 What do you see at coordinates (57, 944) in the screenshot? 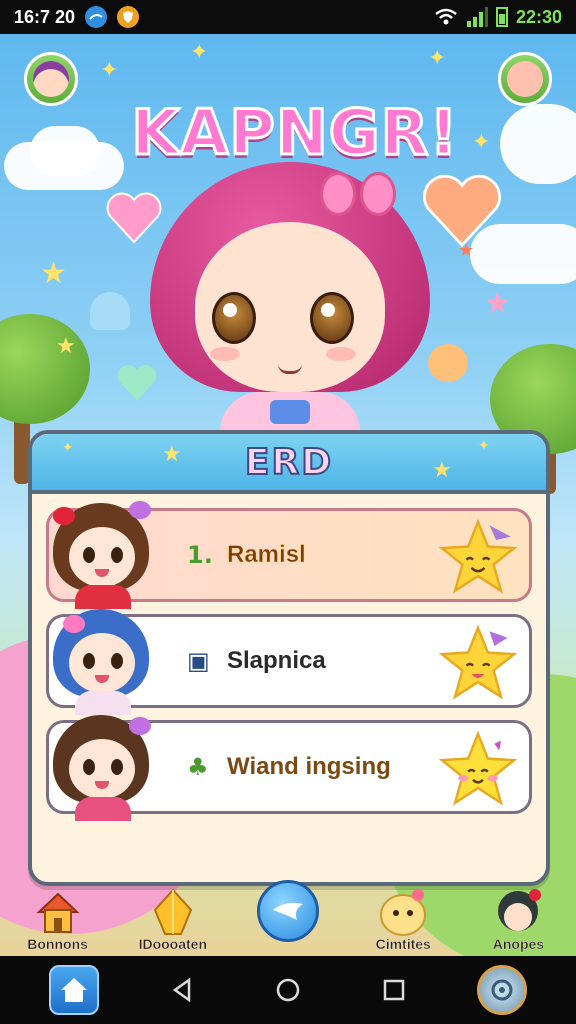
I see `nav-label: Bonnons` at bounding box center [57, 944].